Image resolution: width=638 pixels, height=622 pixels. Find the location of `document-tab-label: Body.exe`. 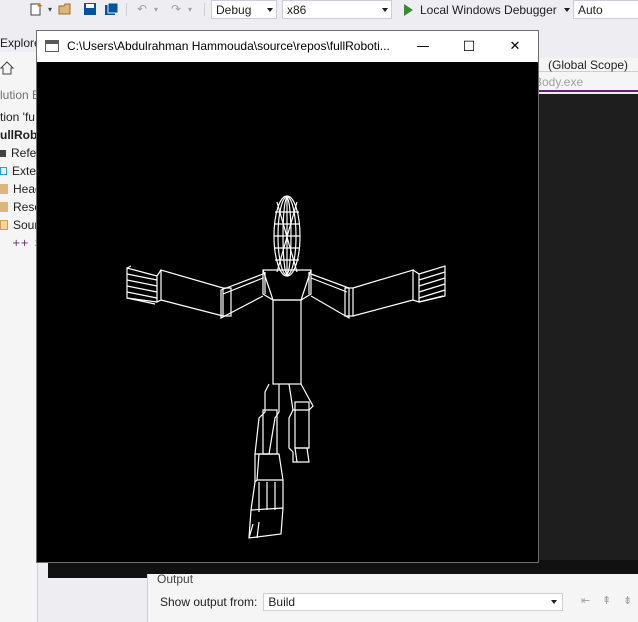

document-tab-label: Body.exe is located at coordinates (559, 82).